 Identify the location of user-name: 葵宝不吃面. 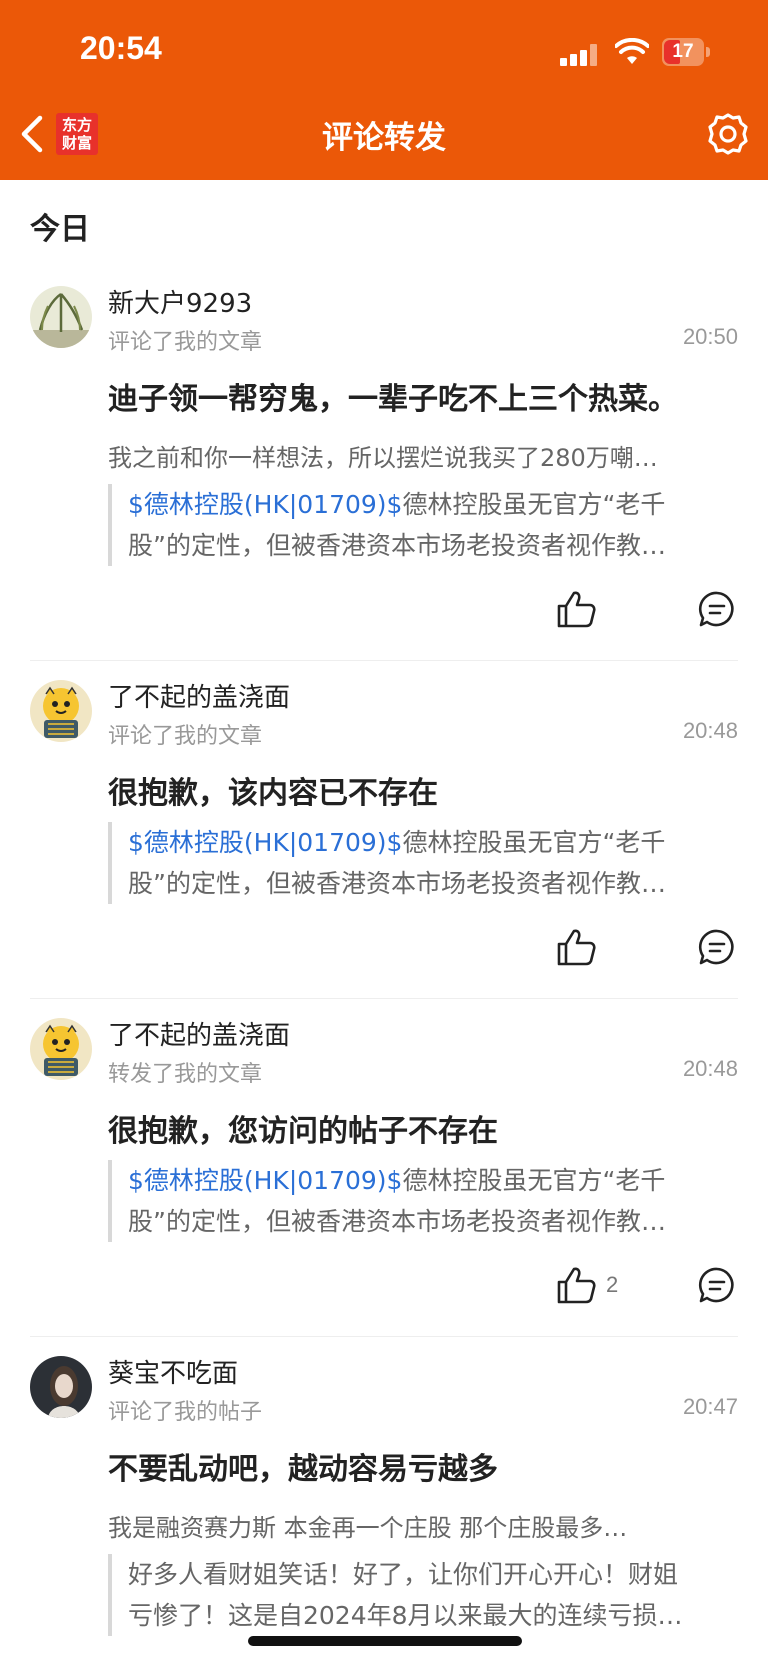
(173, 1371).